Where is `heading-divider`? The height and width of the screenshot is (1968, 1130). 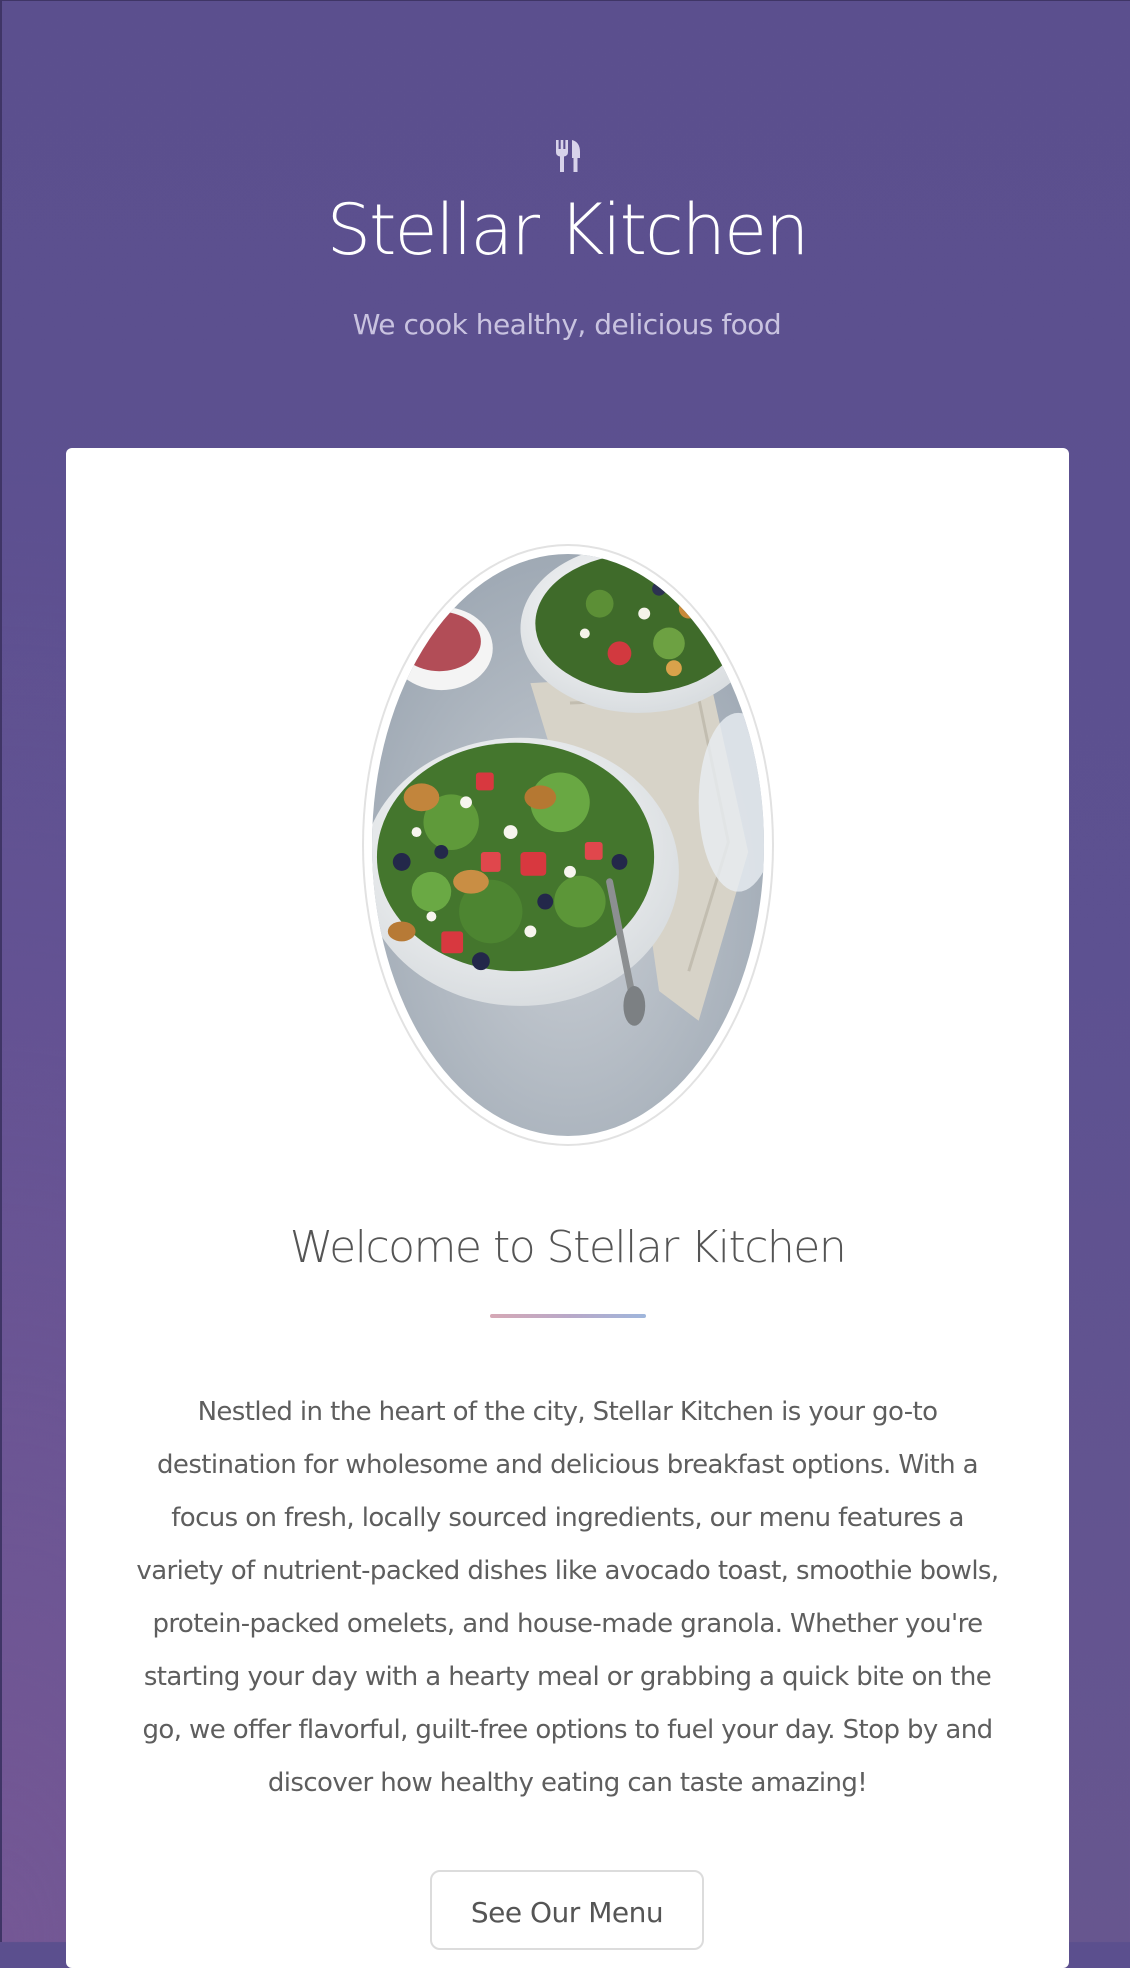 heading-divider is located at coordinates (568, 1316).